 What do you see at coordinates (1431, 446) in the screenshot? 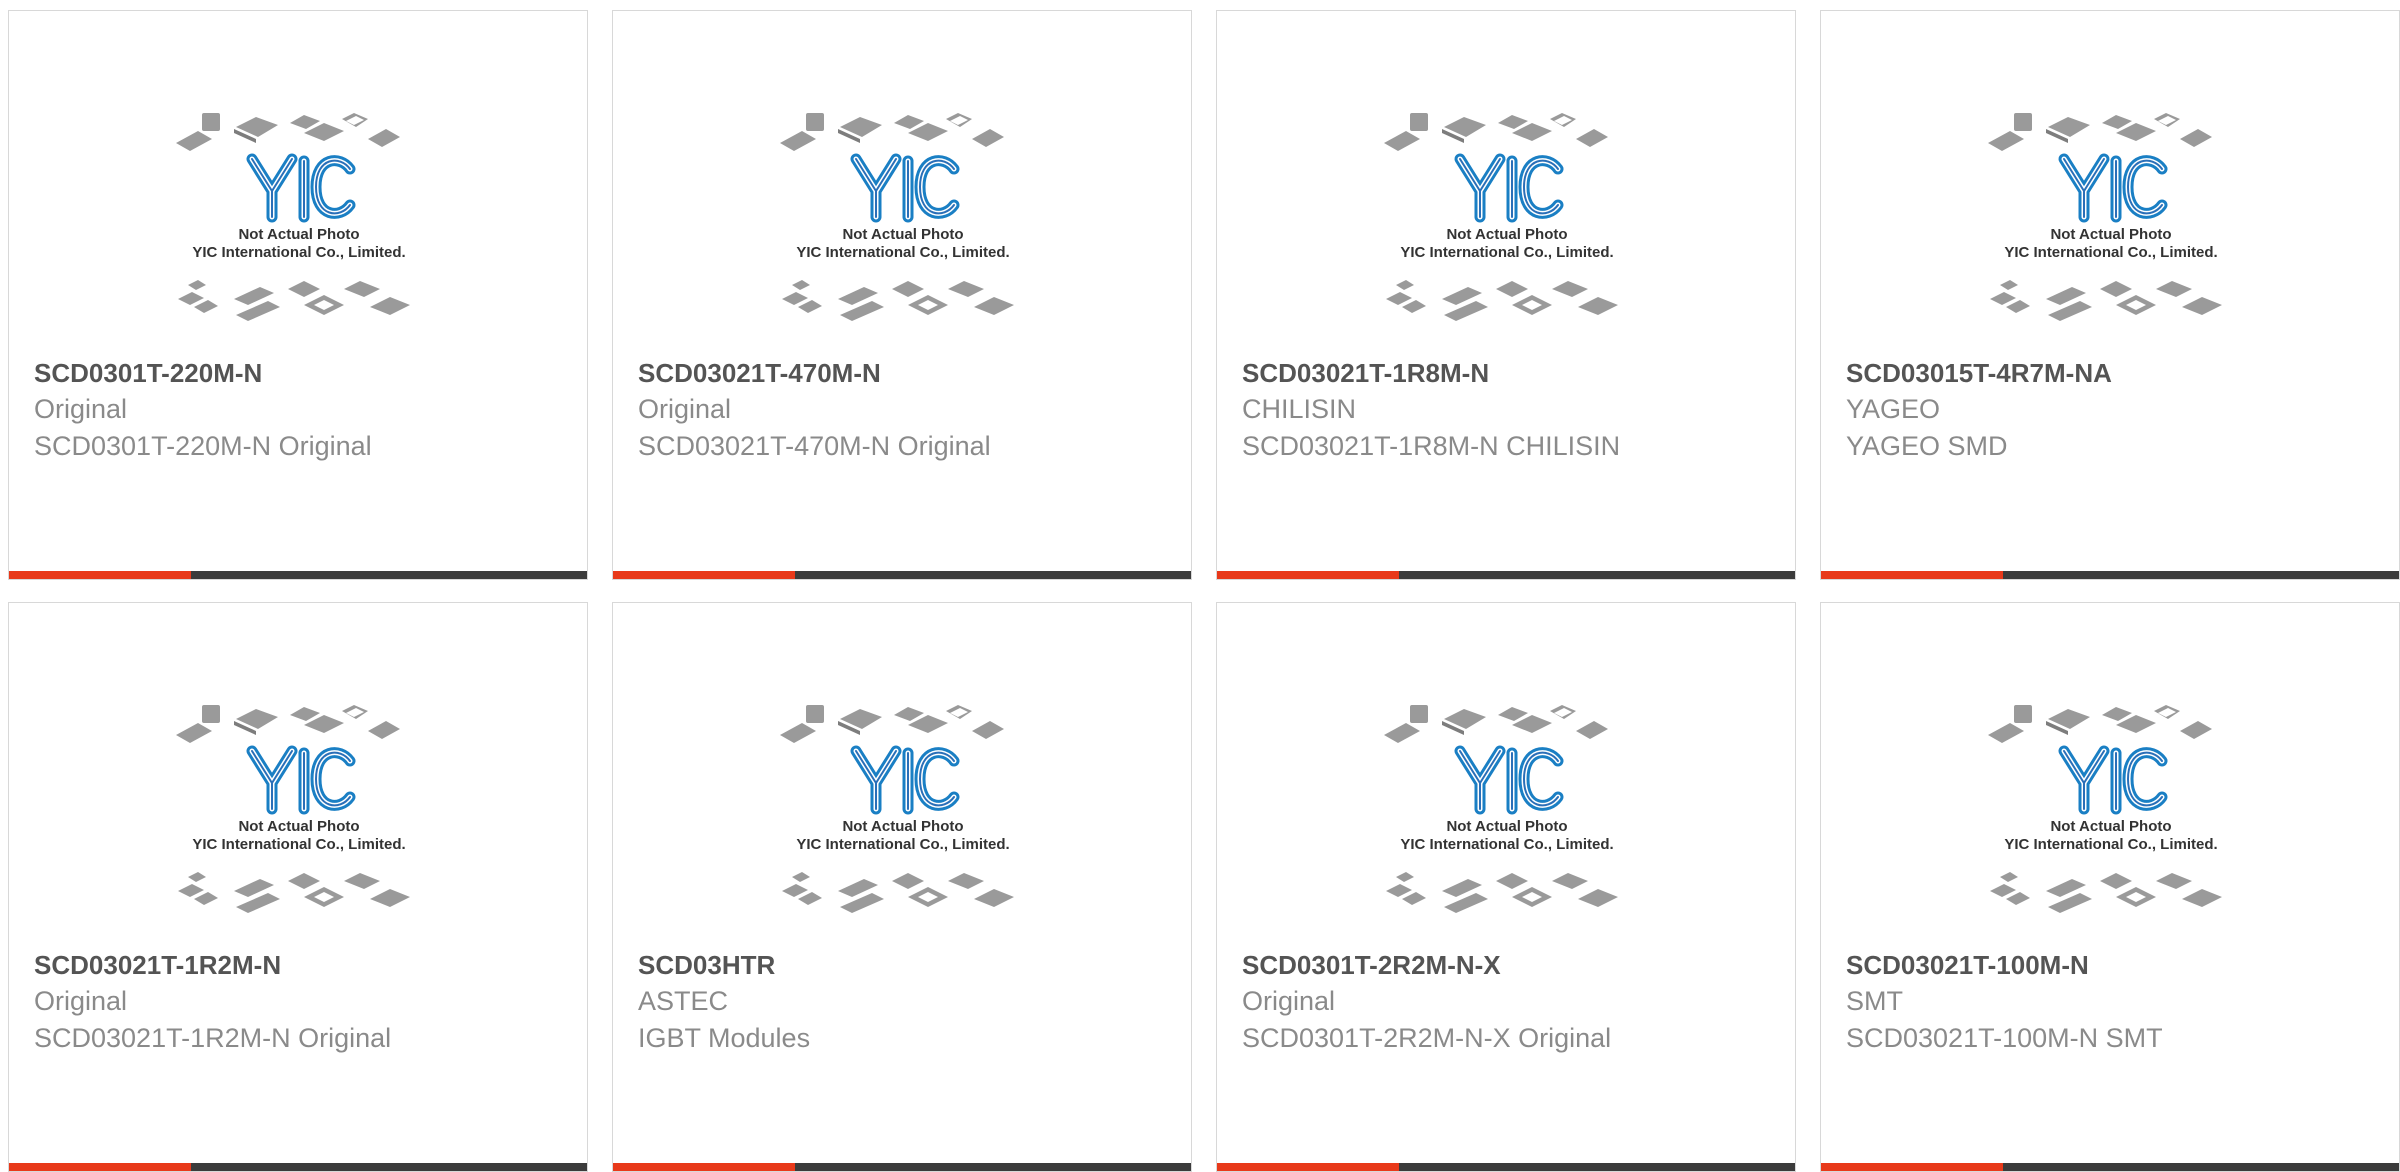
I see `product-description: SCD03021T-1R8M-N CHILISIN` at bounding box center [1431, 446].